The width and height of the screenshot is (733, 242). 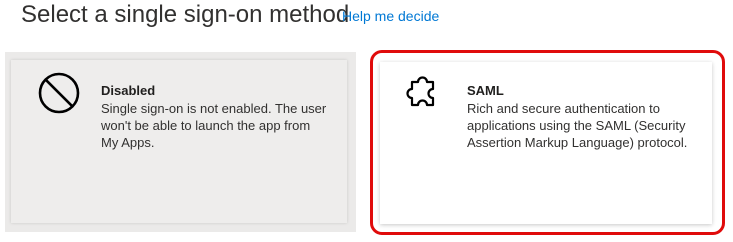 I want to click on page-title: Select a single sign-on method, so click(x=185, y=14).